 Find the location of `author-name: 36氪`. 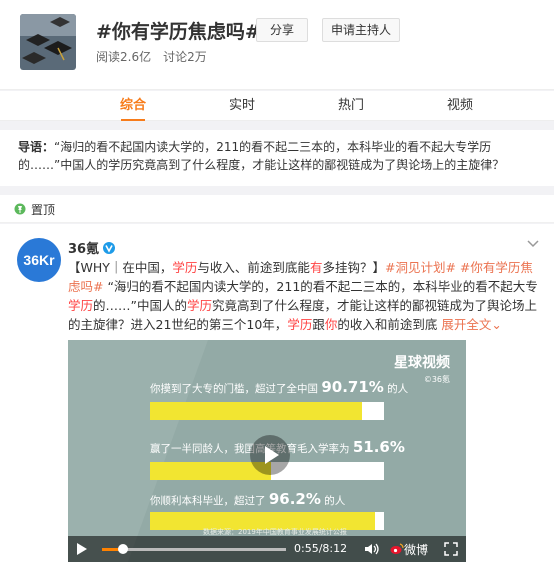

author-name: 36氪 is located at coordinates (83, 249).